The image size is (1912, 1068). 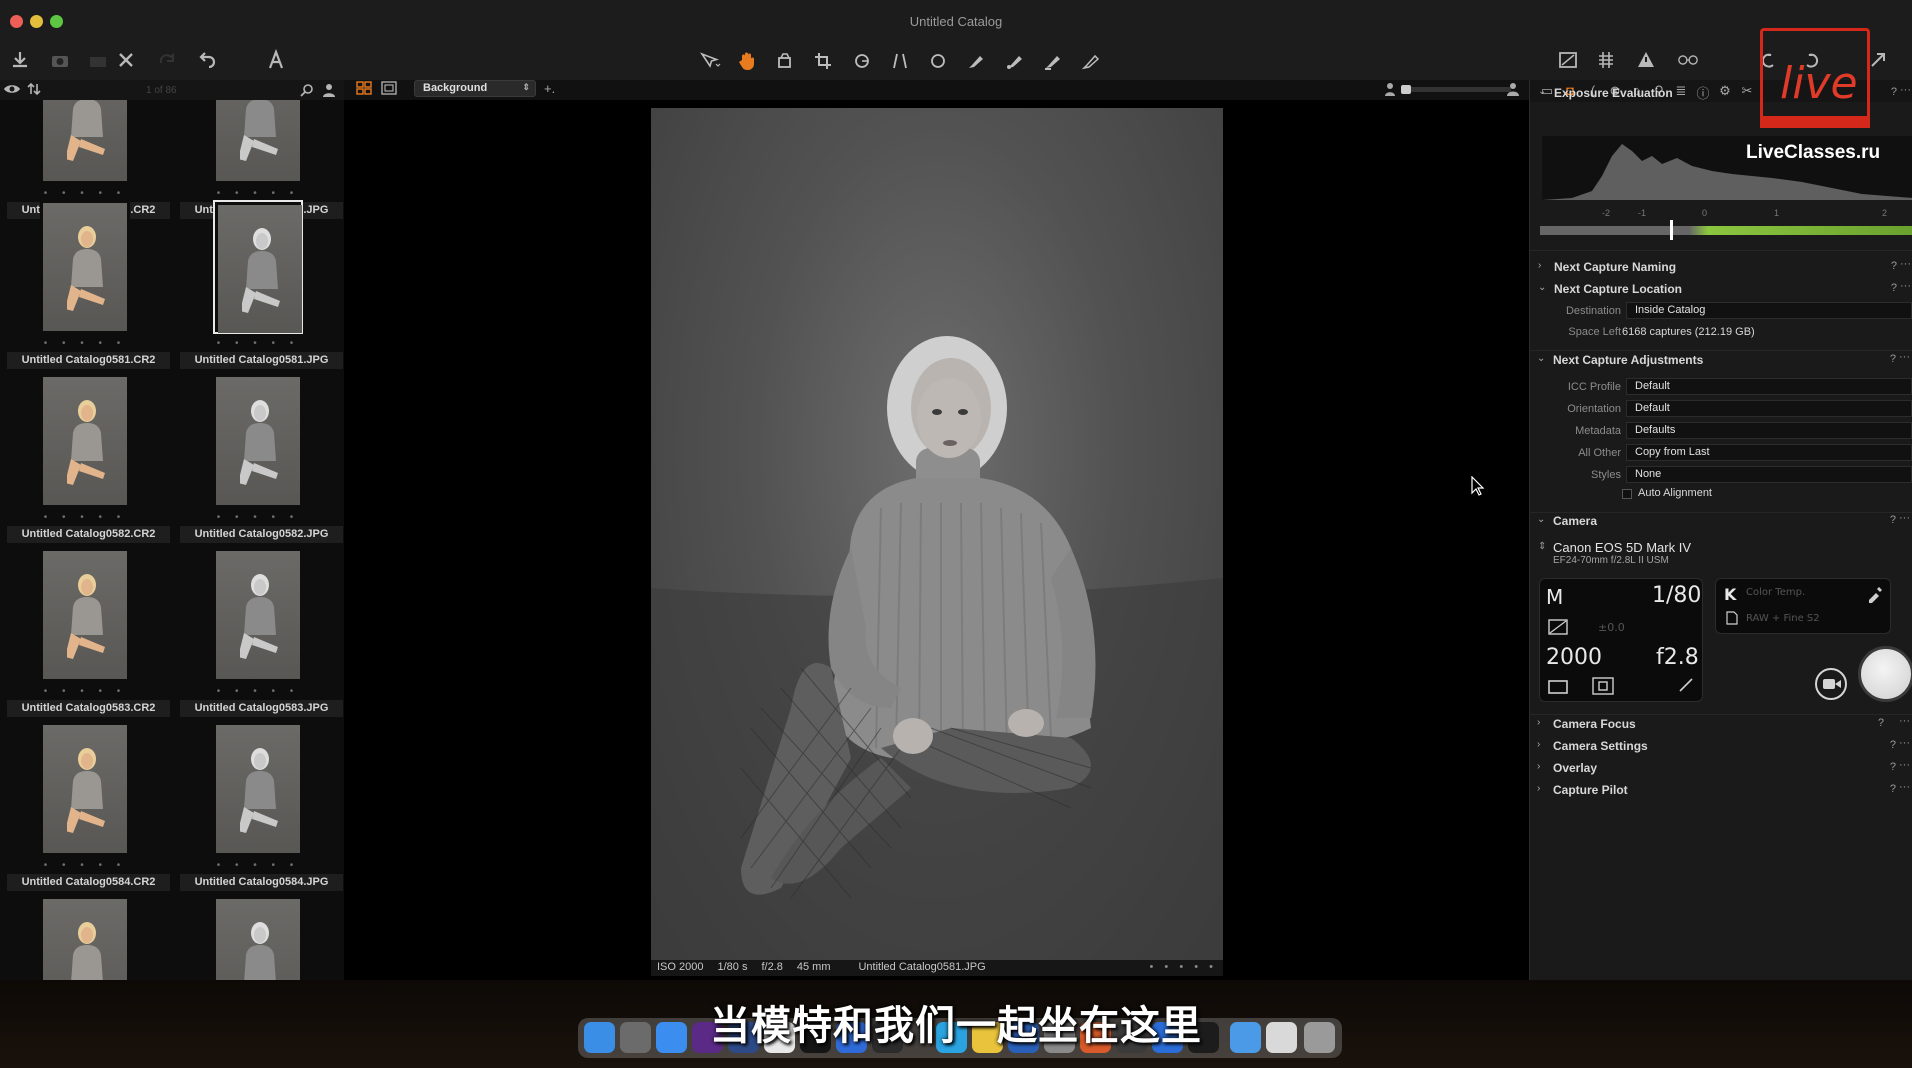 I want to click on undo-icon, so click(x=208, y=60).